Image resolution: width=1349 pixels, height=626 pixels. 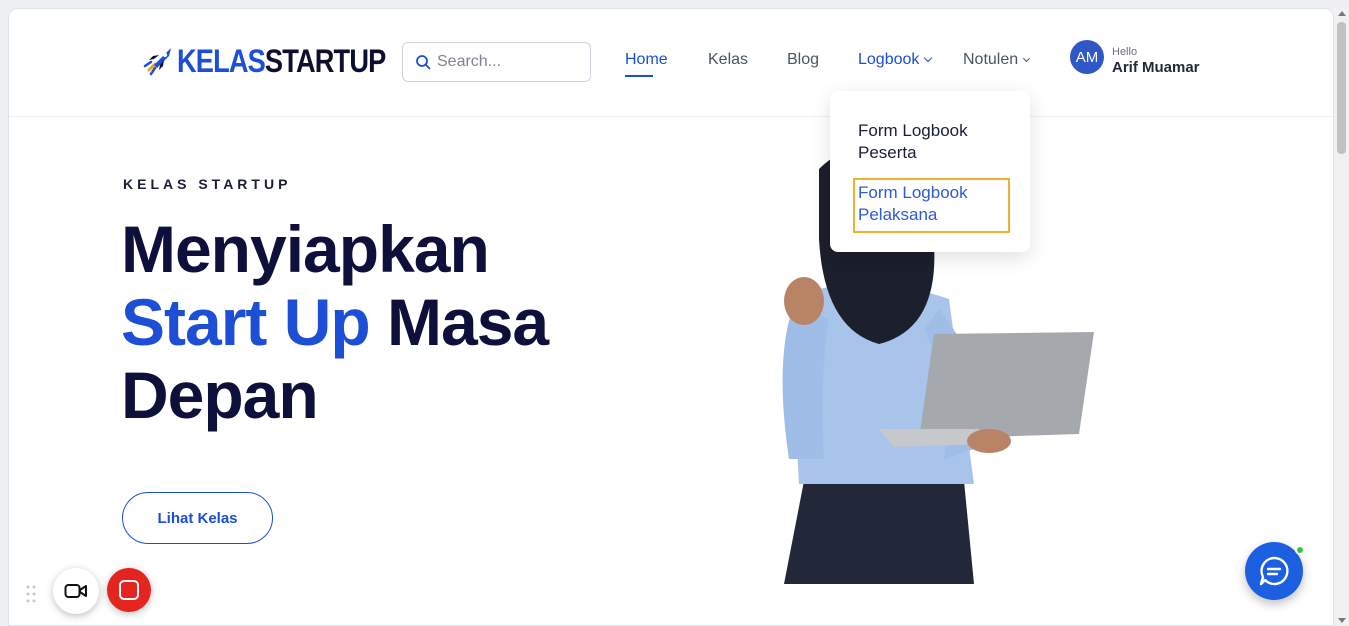 What do you see at coordinates (1300, 550) in the screenshot?
I see `online-status-dot` at bounding box center [1300, 550].